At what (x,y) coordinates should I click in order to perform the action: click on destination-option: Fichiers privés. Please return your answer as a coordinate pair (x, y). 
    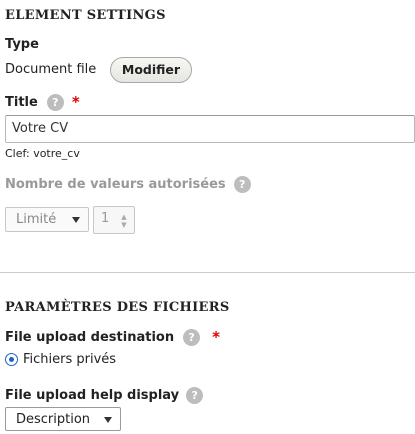
    Looking at the image, I should click on (60, 359).